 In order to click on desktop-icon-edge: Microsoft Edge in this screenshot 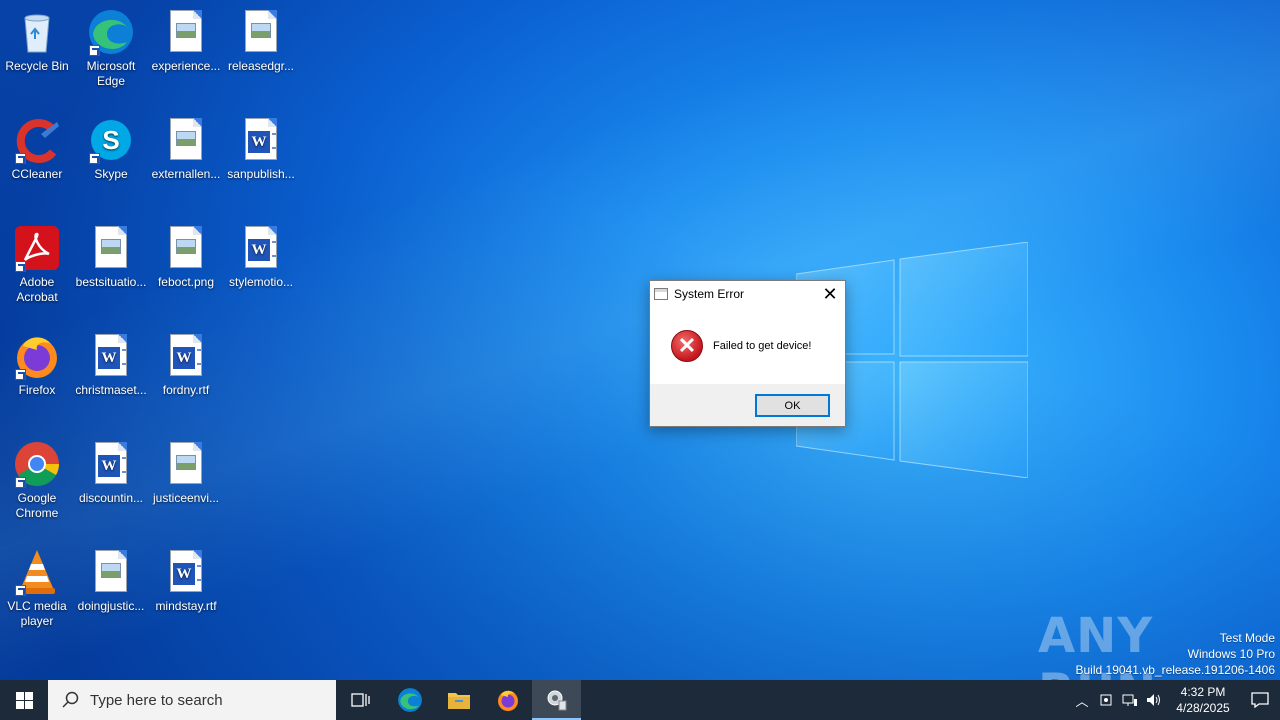, I will do `click(111, 48)`.